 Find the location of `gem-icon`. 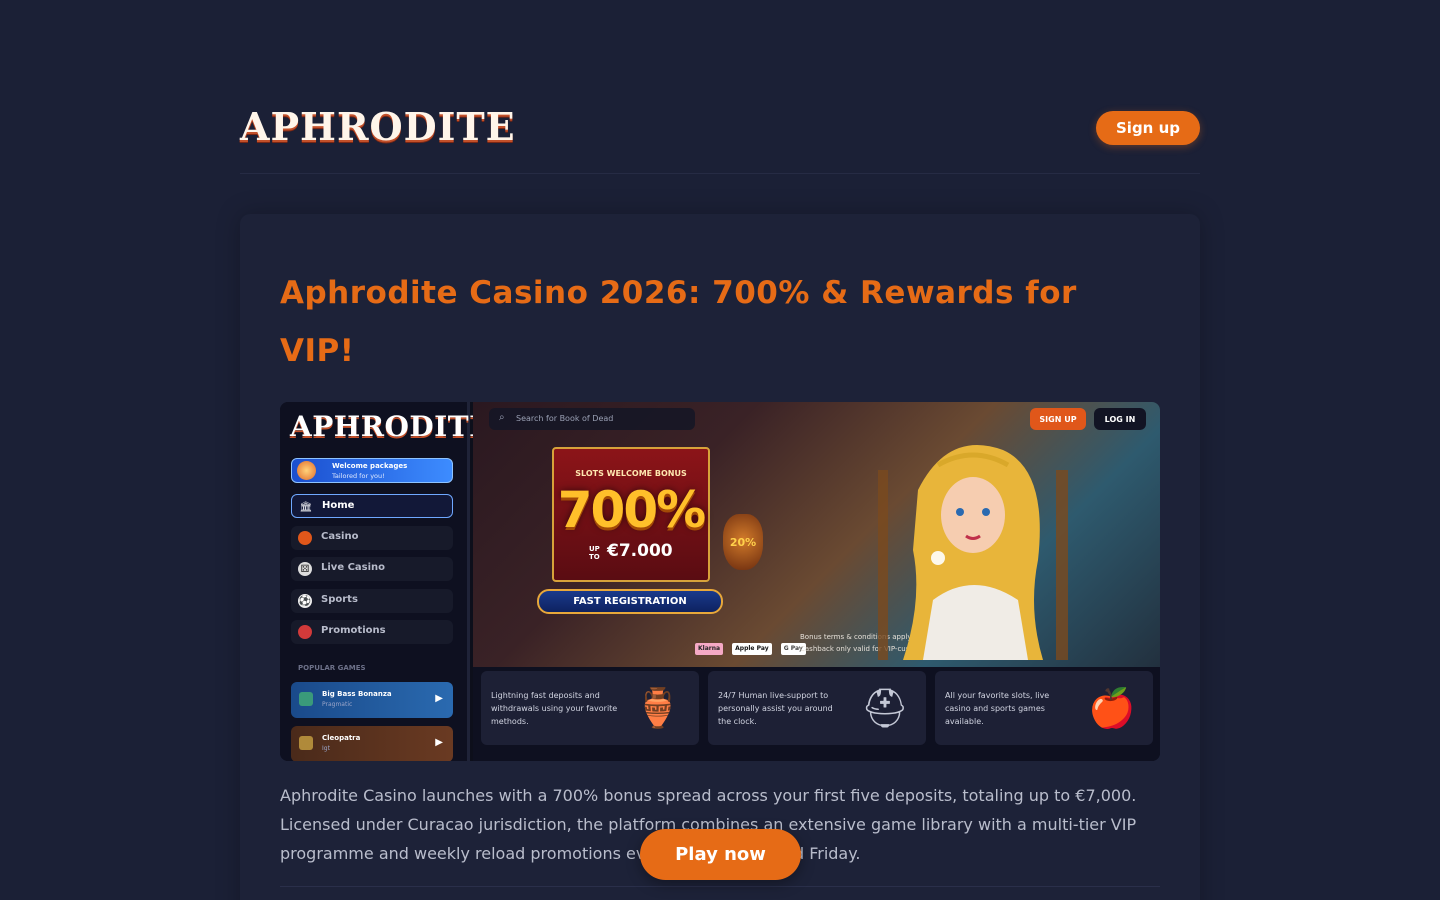

gem-icon is located at coordinates (306, 470).